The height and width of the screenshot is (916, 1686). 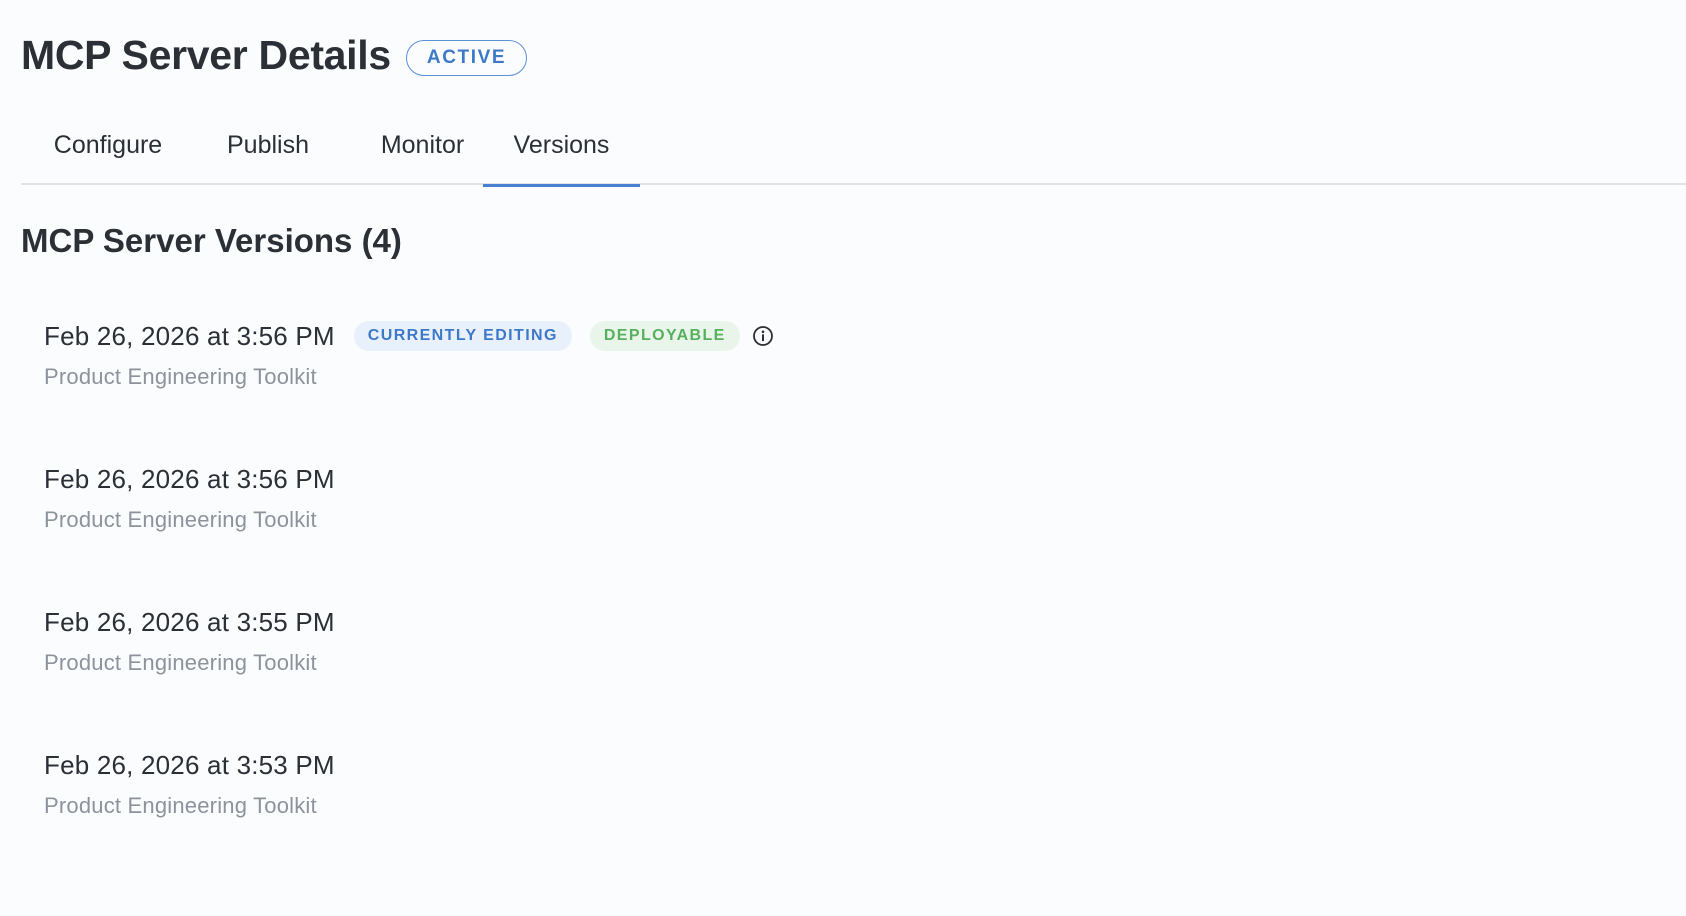 I want to click on page-header: MCP Server Details ACTIVE, so click(x=274, y=54).